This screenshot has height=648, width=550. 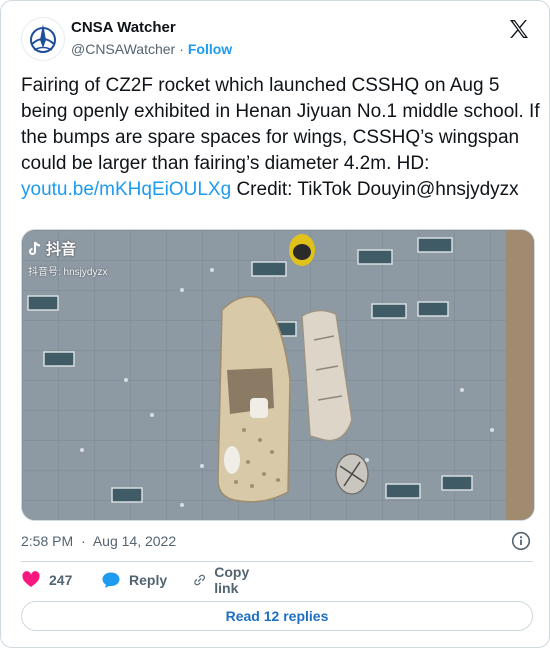 What do you see at coordinates (519, 29) in the screenshot?
I see `x-logo-icon` at bounding box center [519, 29].